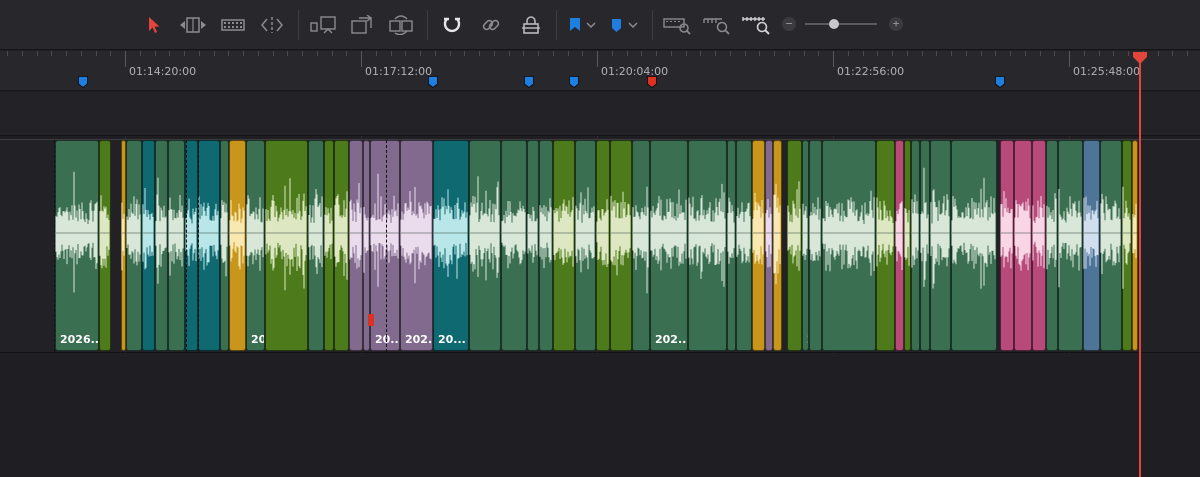 The image size is (1200, 477). What do you see at coordinates (677, 25) in the screenshot?
I see `full-extent-zoom-icon` at bounding box center [677, 25].